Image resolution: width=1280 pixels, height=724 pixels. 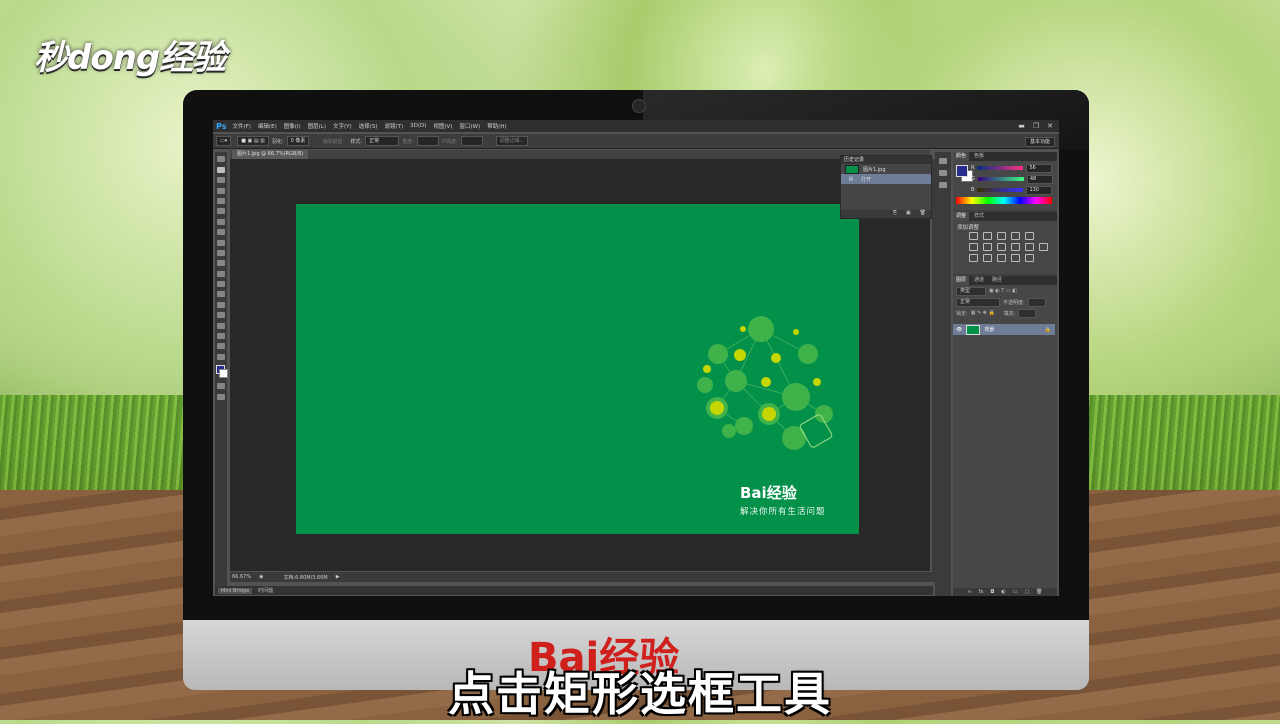 What do you see at coordinates (1000, 179) in the screenshot?
I see `green-slider` at bounding box center [1000, 179].